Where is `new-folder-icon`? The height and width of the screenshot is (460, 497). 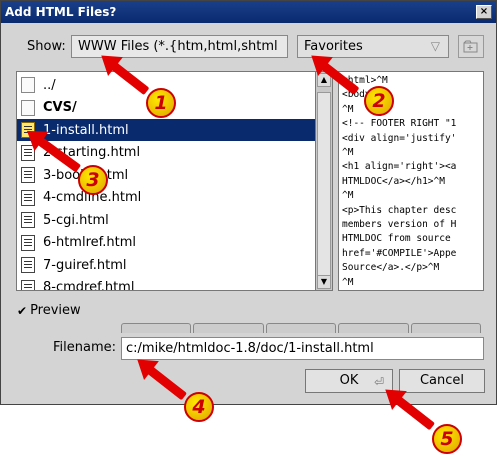
new-folder-icon is located at coordinates (470, 46).